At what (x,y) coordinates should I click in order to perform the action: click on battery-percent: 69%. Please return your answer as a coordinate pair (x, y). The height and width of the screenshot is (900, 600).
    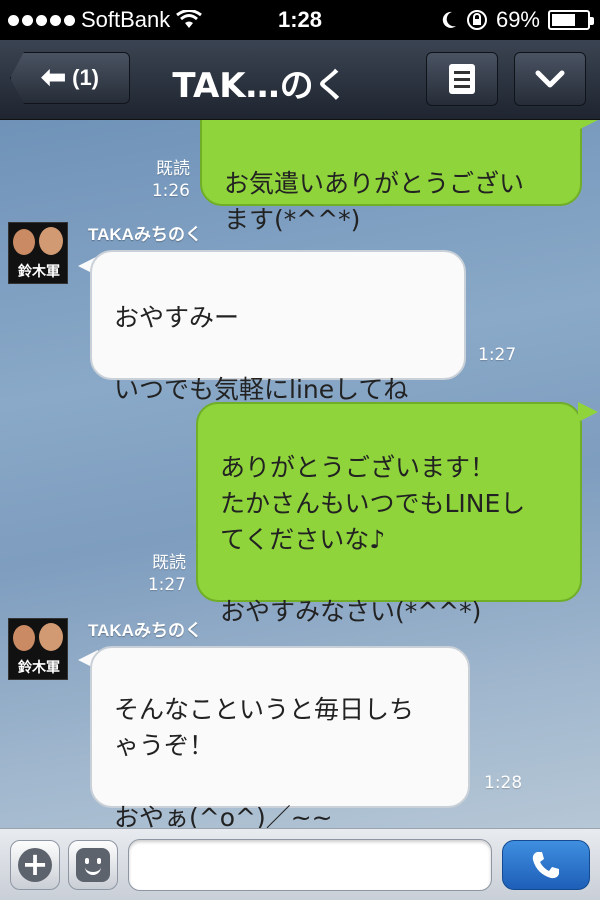
    Looking at the image, I should click on (517, 19).